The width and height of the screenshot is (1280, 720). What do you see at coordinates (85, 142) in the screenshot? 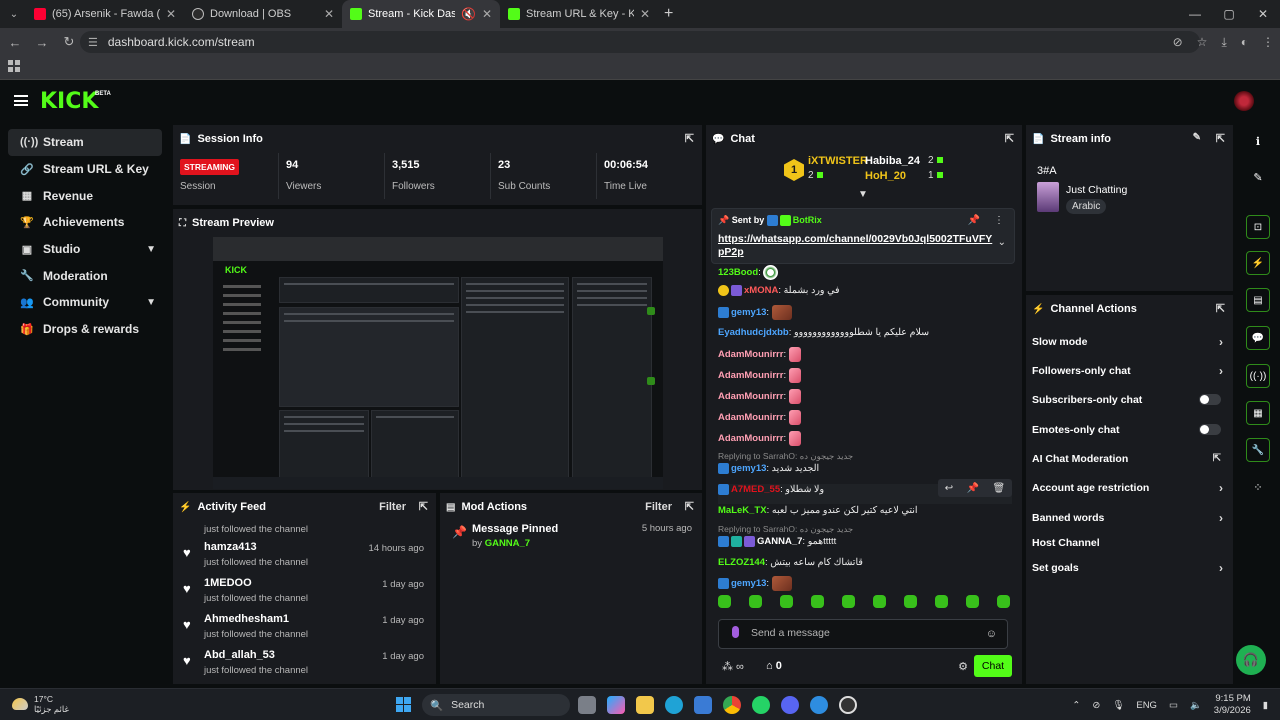
I see `sidebar-item-stream: ((·)) Stream` at bounding box center [85, 142].